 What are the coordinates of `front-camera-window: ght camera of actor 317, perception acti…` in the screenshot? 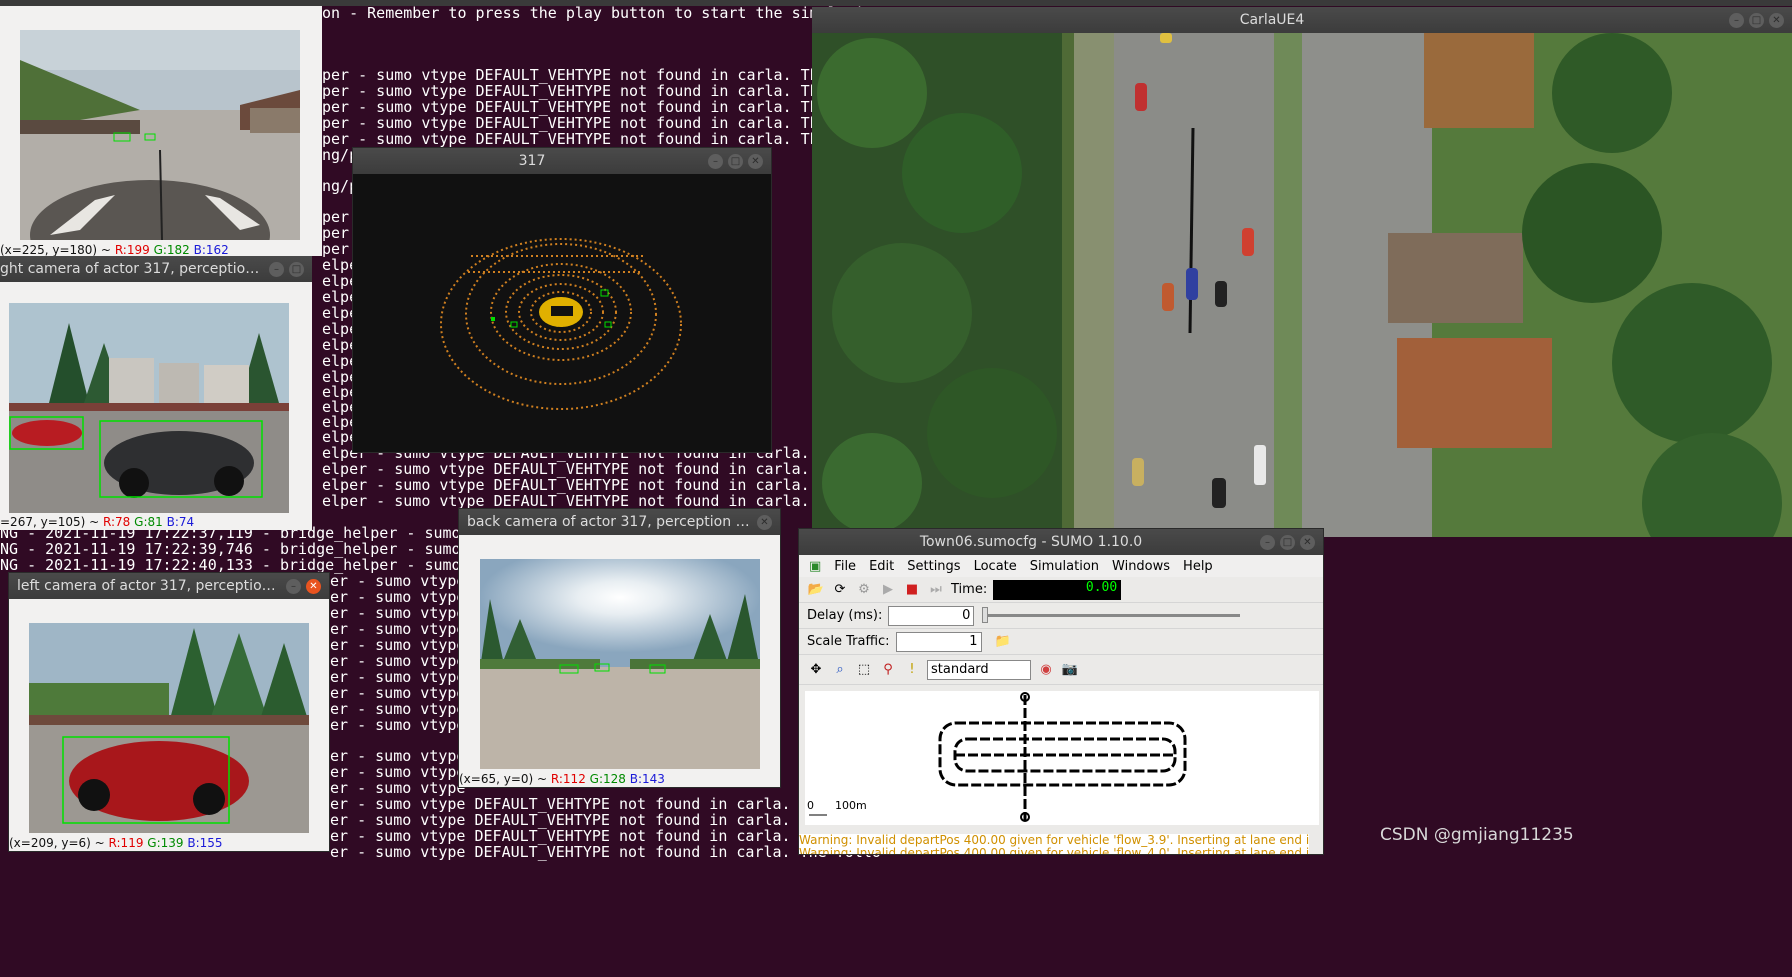 It's located at (156, 393).